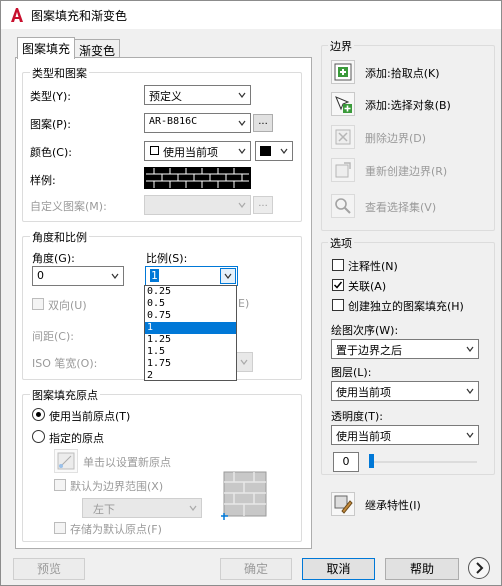 This screenshot has width=502, height=586. What do you see at coordinates (60, 485) in the screenshot?
I see `default-boundary-checkbox` at bounding box center [60, 485].